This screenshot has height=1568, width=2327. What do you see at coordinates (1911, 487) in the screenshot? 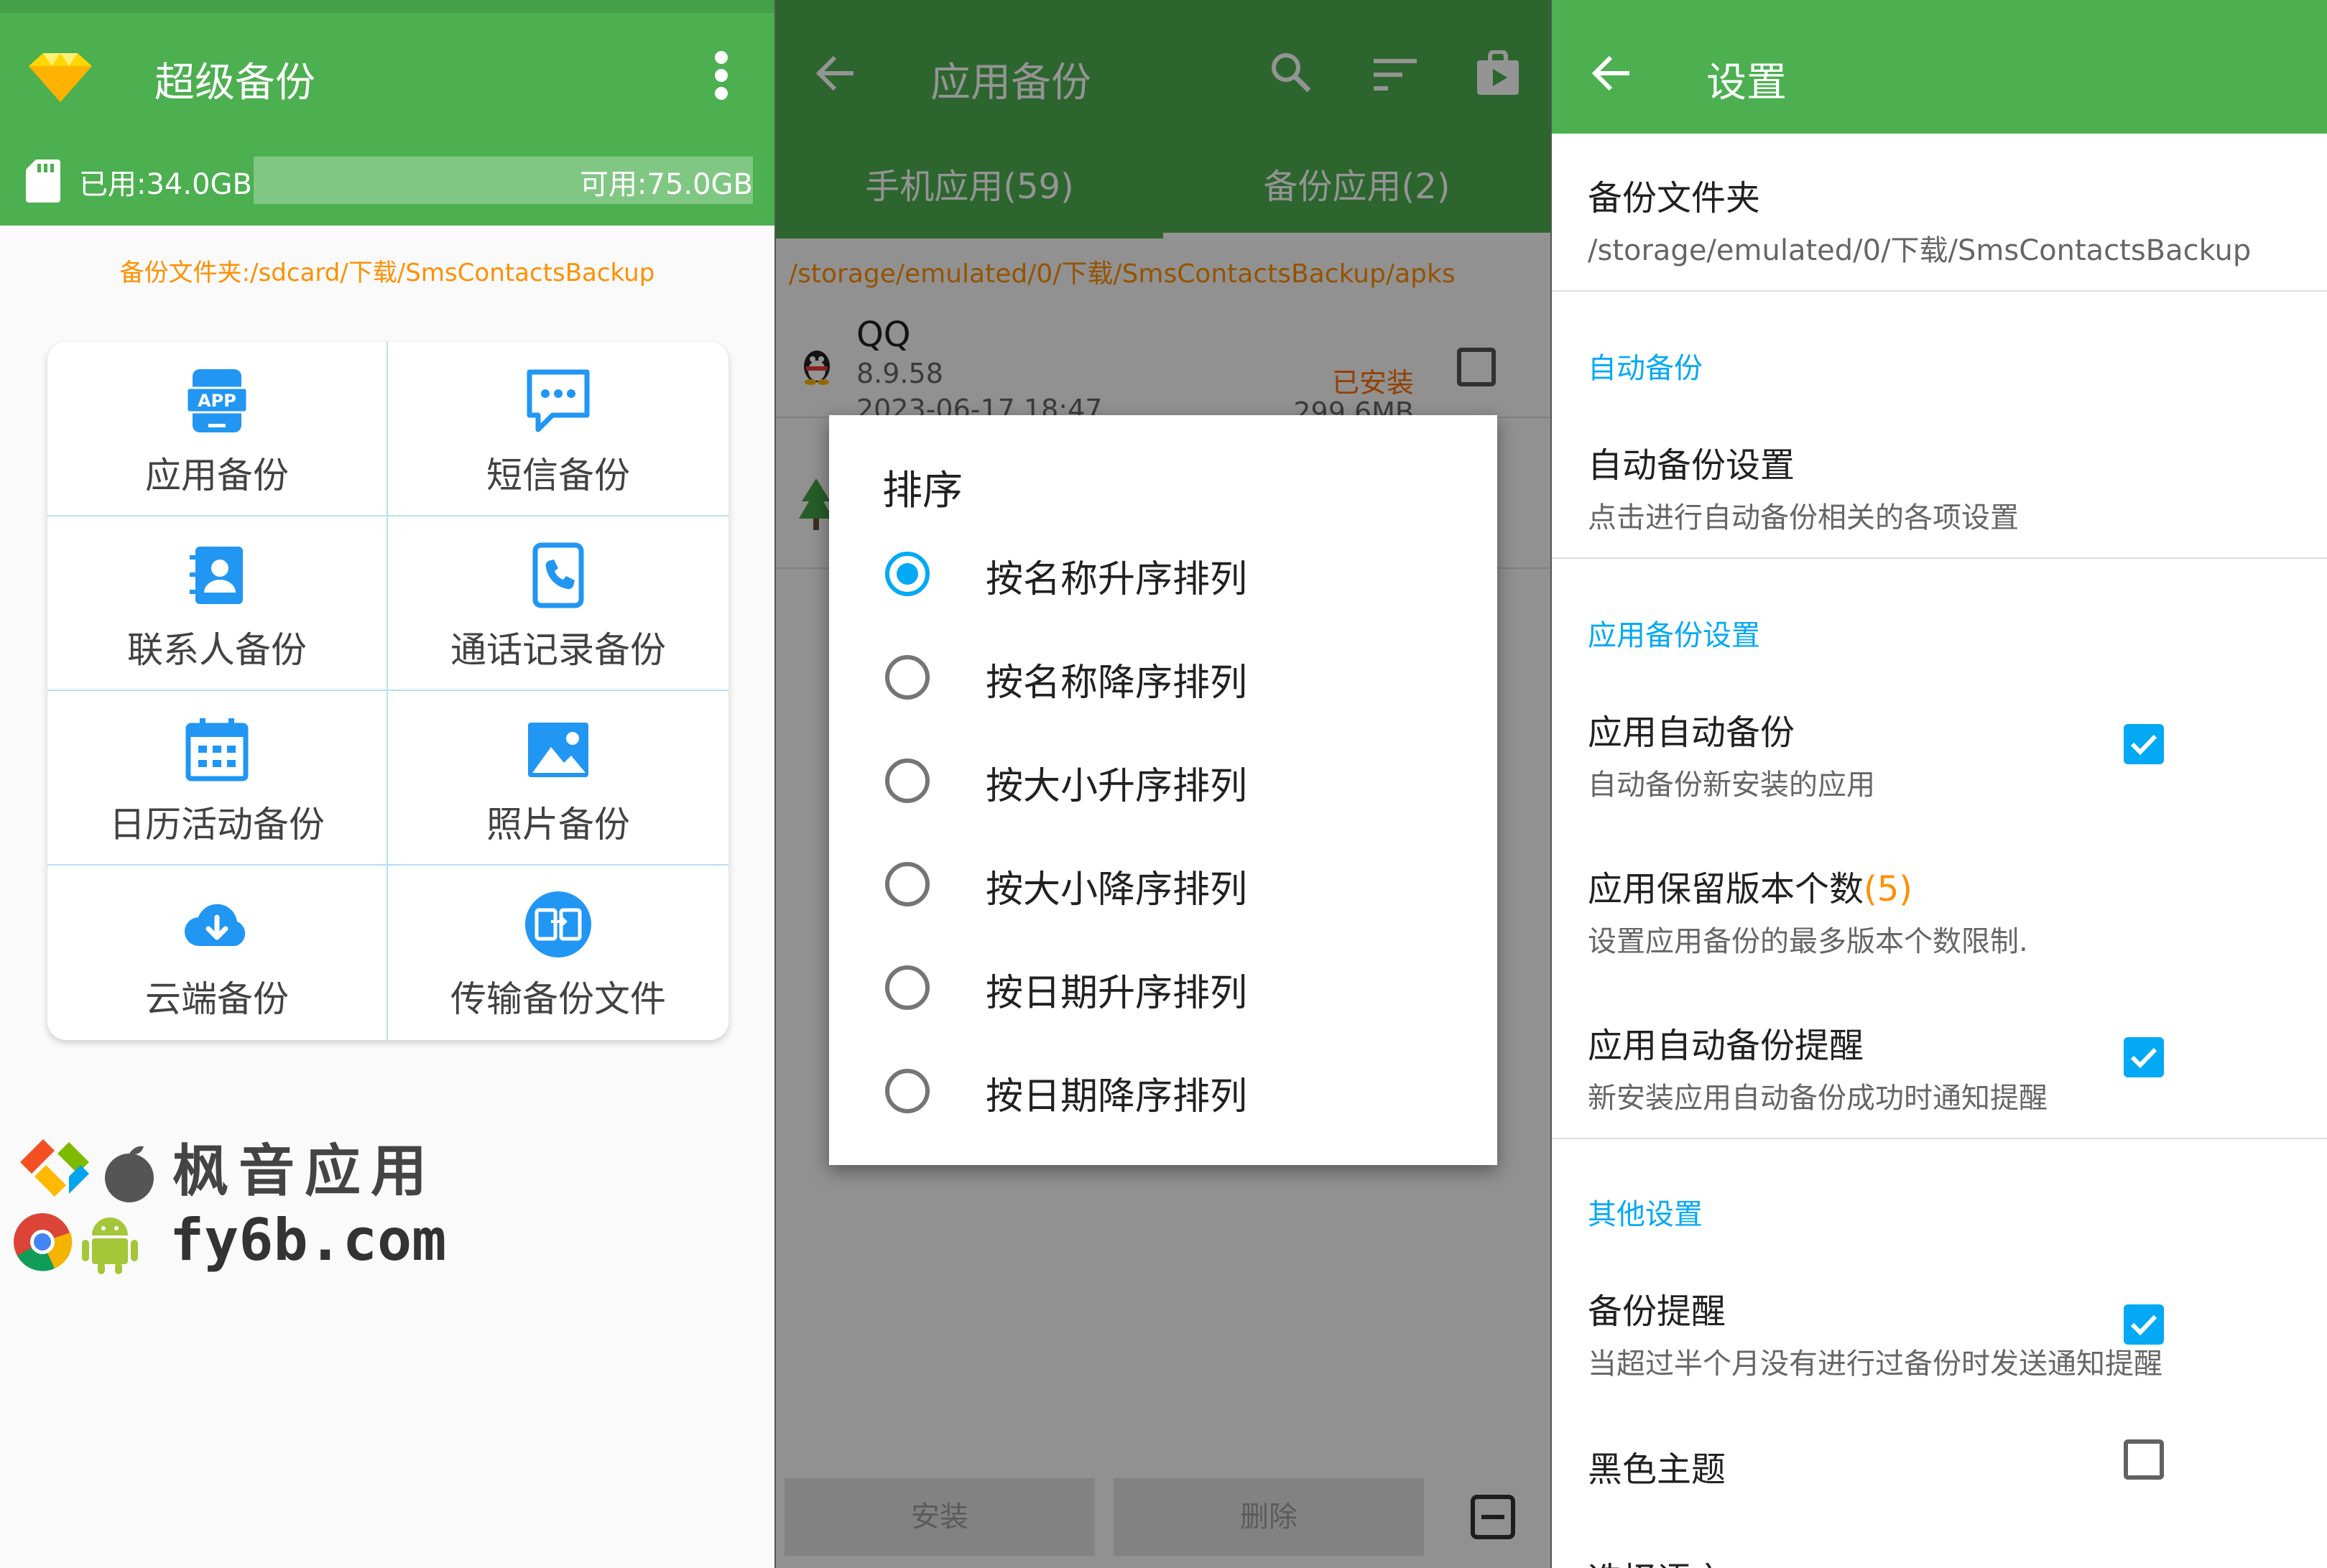
I see `setting-auto-backup: 自动备份设置 点击进行自动备份相关的各项设置` at bounding box center [1911, 487].